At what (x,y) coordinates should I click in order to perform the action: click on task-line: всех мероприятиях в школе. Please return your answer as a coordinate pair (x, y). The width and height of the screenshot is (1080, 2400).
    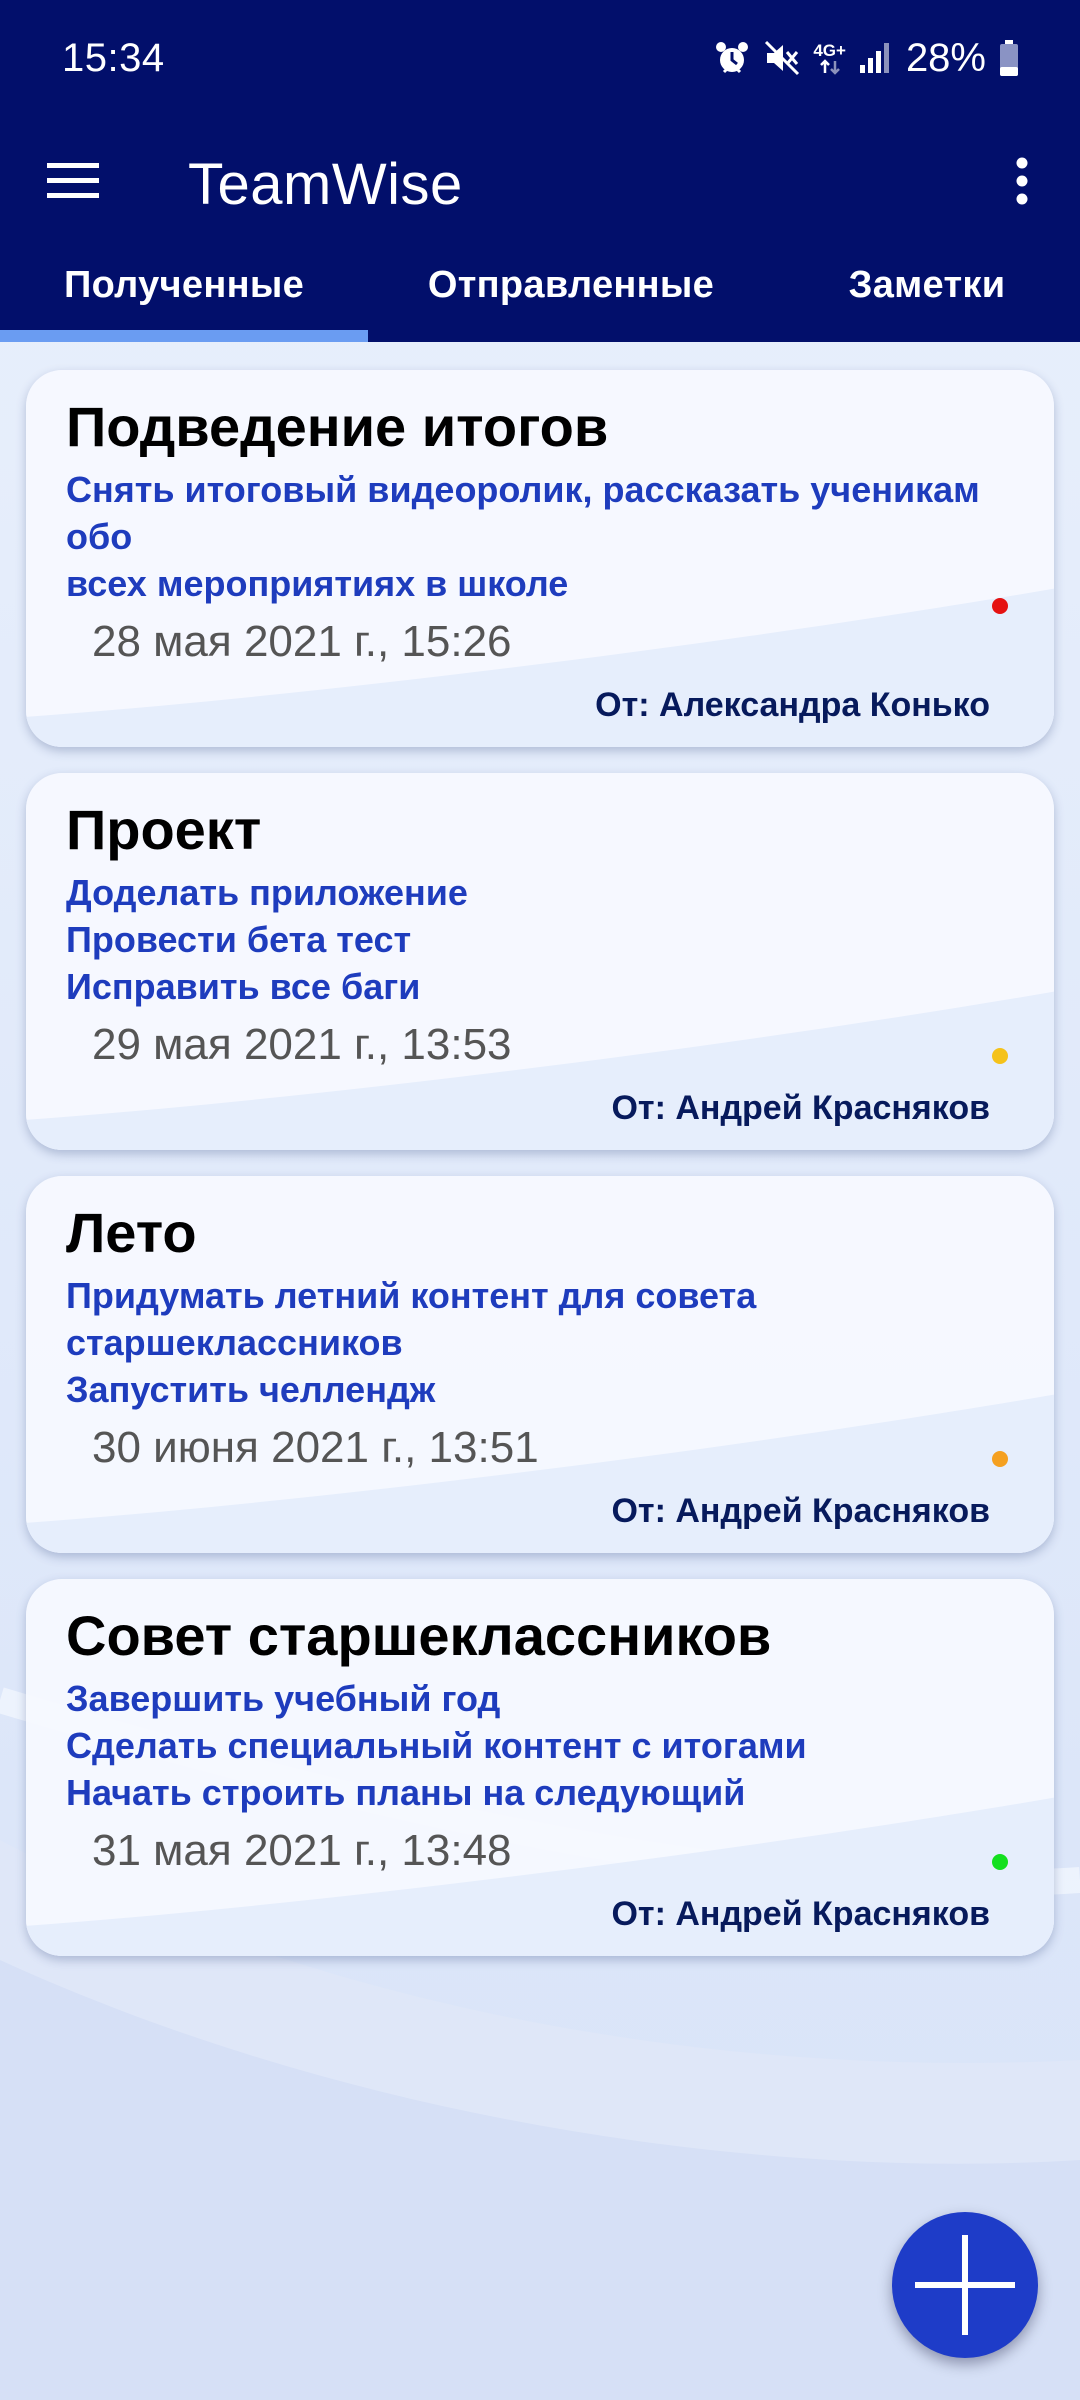
    Looking at the image, I should click on (317, 583).